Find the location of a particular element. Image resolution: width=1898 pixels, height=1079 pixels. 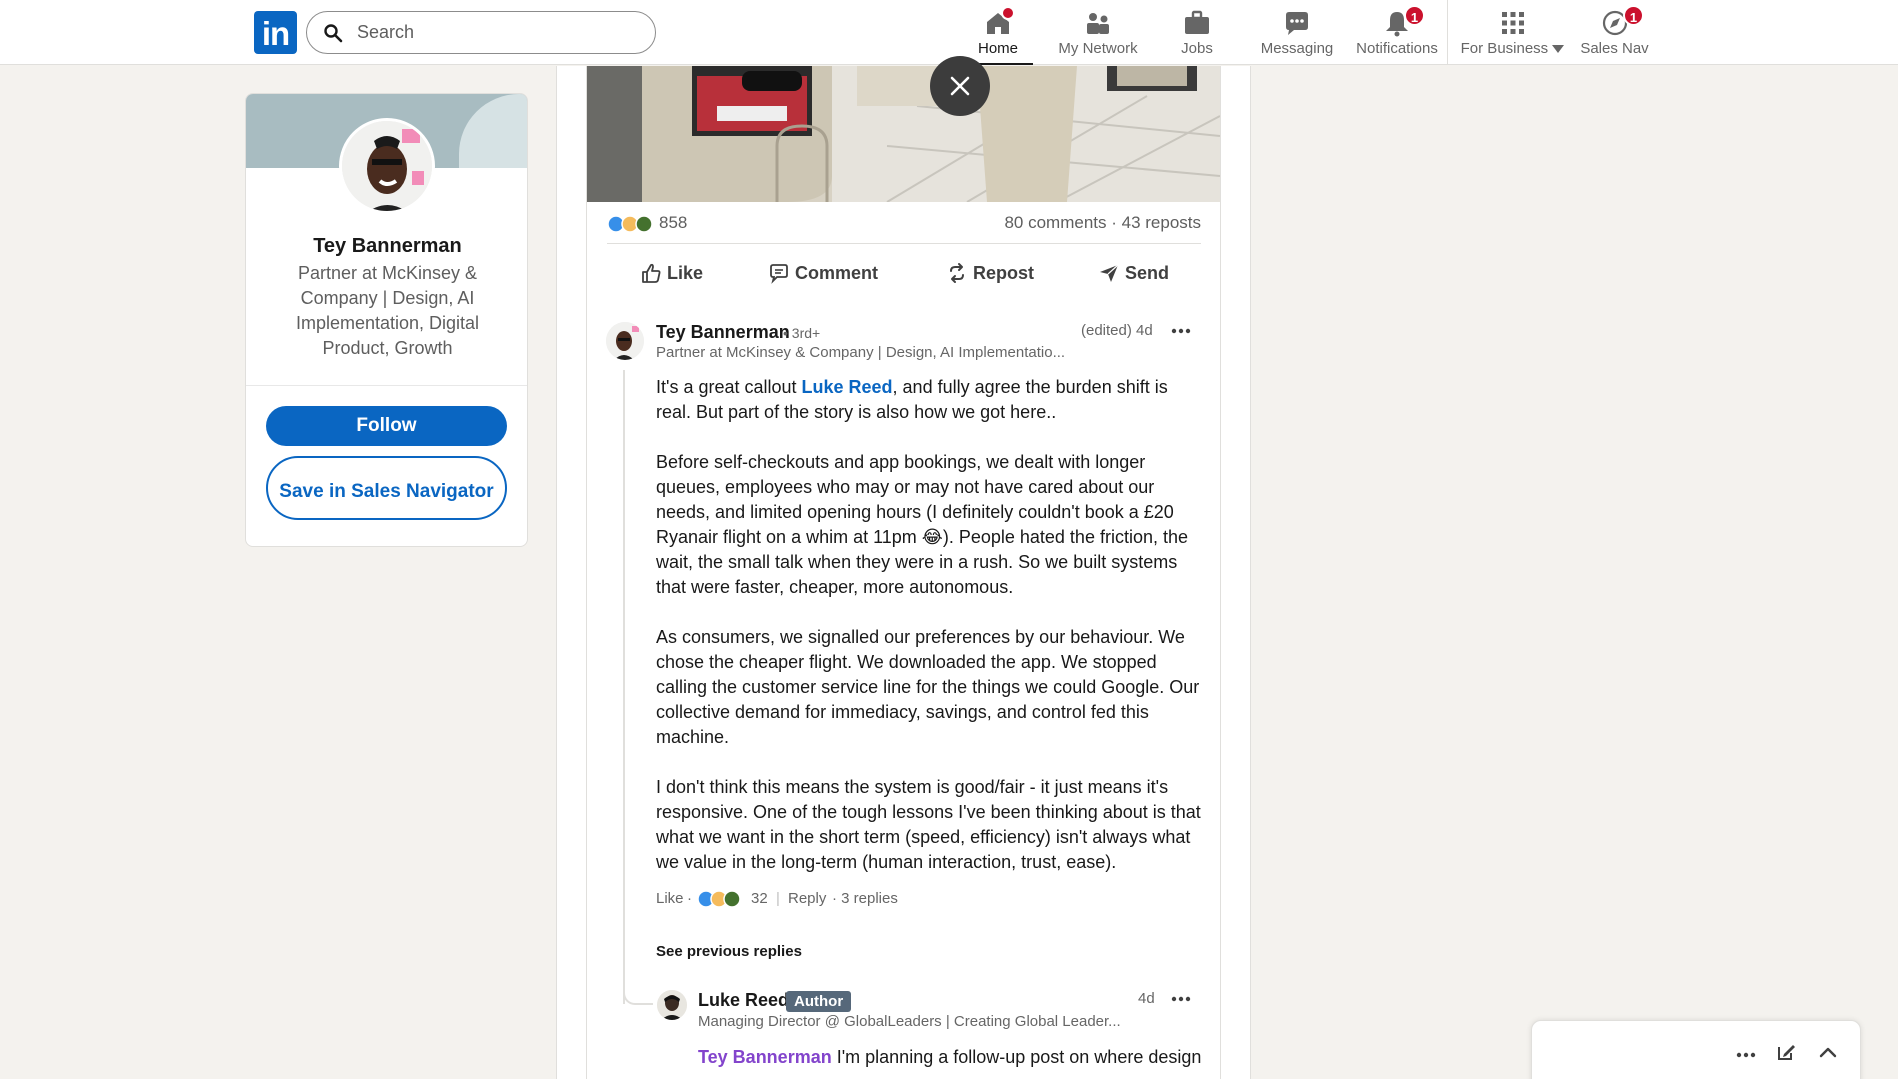

like-label: Like is located at coordinates (685, 273).